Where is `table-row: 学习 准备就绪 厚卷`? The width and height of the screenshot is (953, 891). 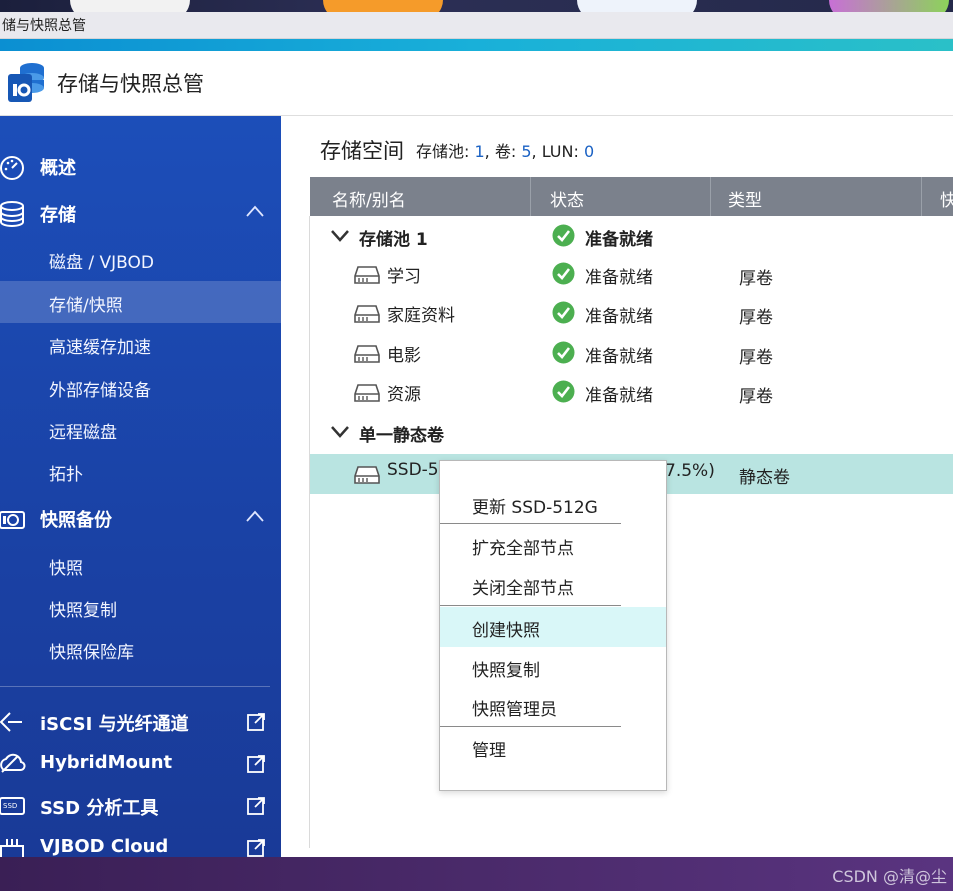 table-row: 学习 准备就绪 厚卷 is located at coordinates (631, 274).